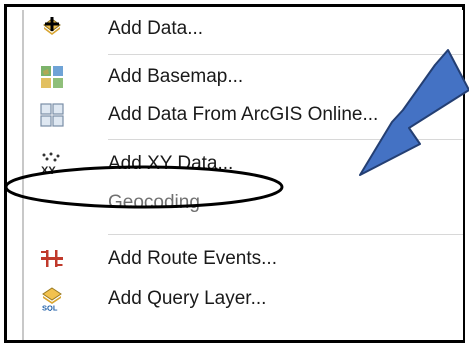  I want to click on svg-text: SQL, so click(50, 308).